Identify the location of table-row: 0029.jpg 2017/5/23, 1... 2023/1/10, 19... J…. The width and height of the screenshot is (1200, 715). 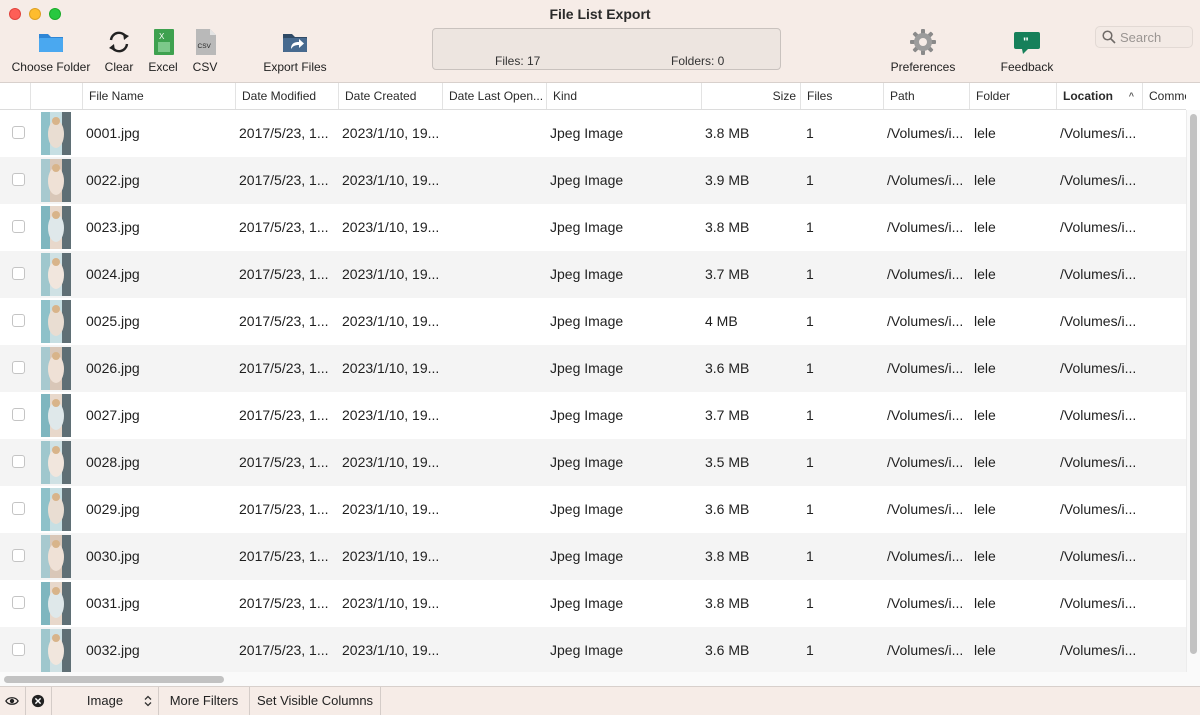
(593, 509).